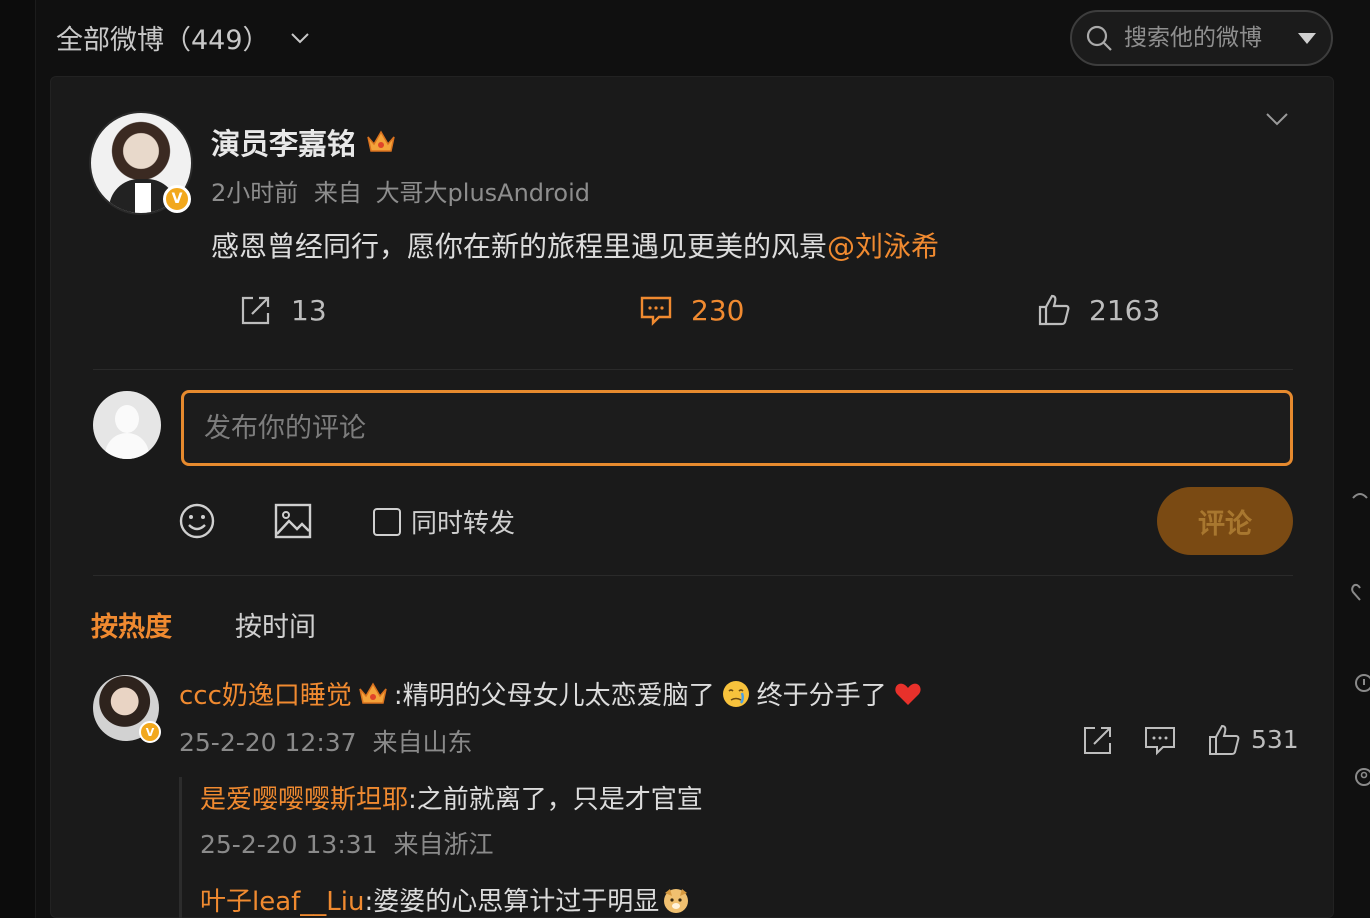 The width and height of the screenshot is (1370, 918). I want to click on post-body: 感恩曾经同行，愿你在新的旅程里遇见更美的风景@刘泳希, so click(575, 245).